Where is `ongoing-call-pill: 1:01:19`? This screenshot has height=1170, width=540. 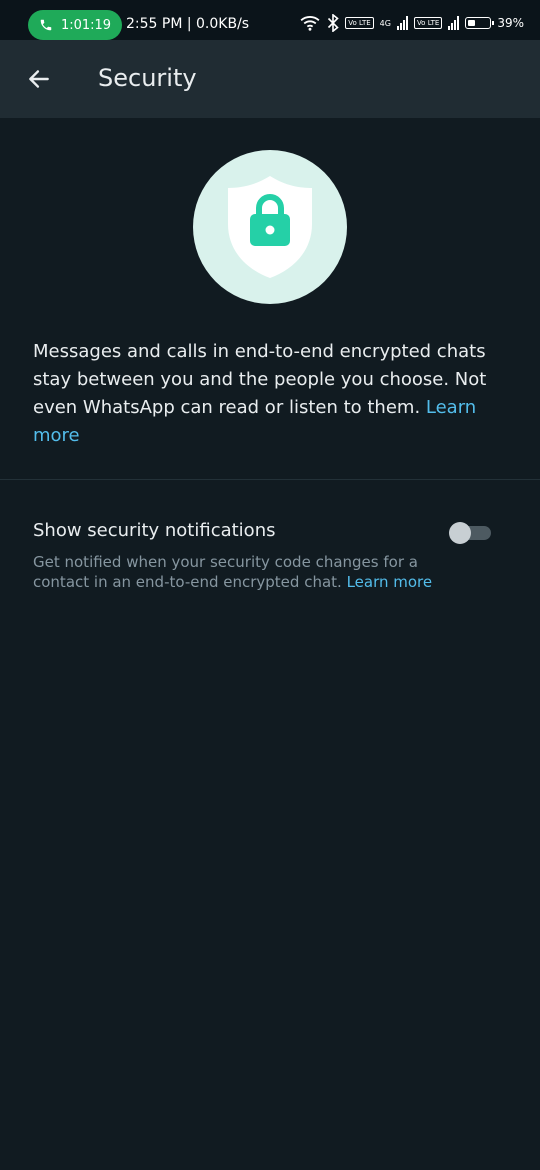 ongoing-call-pill: 1:01:19 is located at coordinates (75, 25).